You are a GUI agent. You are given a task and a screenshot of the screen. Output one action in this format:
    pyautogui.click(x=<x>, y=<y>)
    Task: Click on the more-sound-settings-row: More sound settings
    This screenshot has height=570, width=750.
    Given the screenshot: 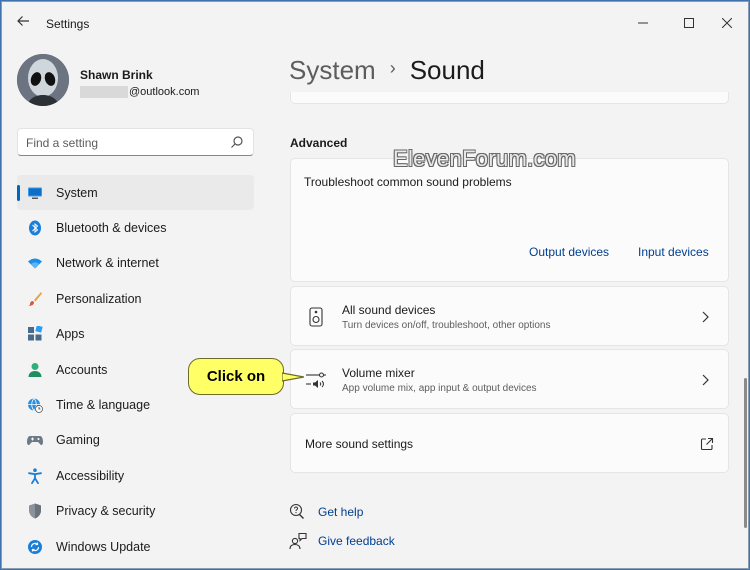 What is the action you would take?
    pyautogui.click(x=509, y=443)
    